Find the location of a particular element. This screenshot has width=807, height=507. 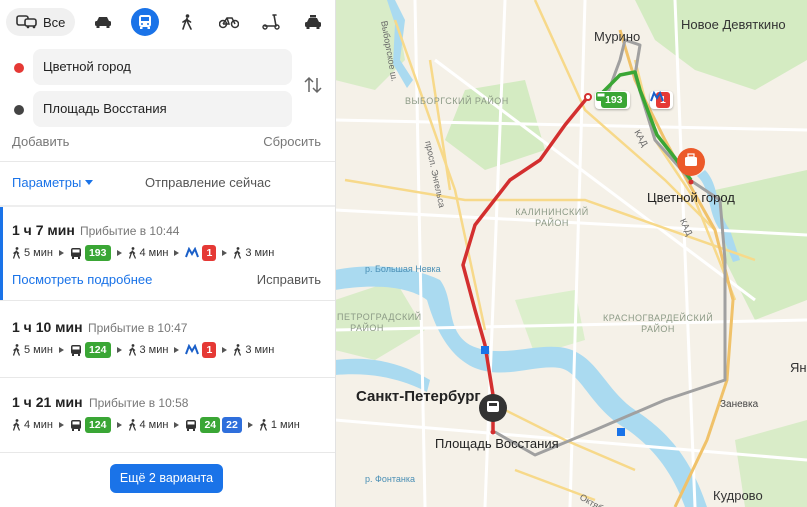

details-link: Посмотреть подробнее is located at coordinates (82, 279).